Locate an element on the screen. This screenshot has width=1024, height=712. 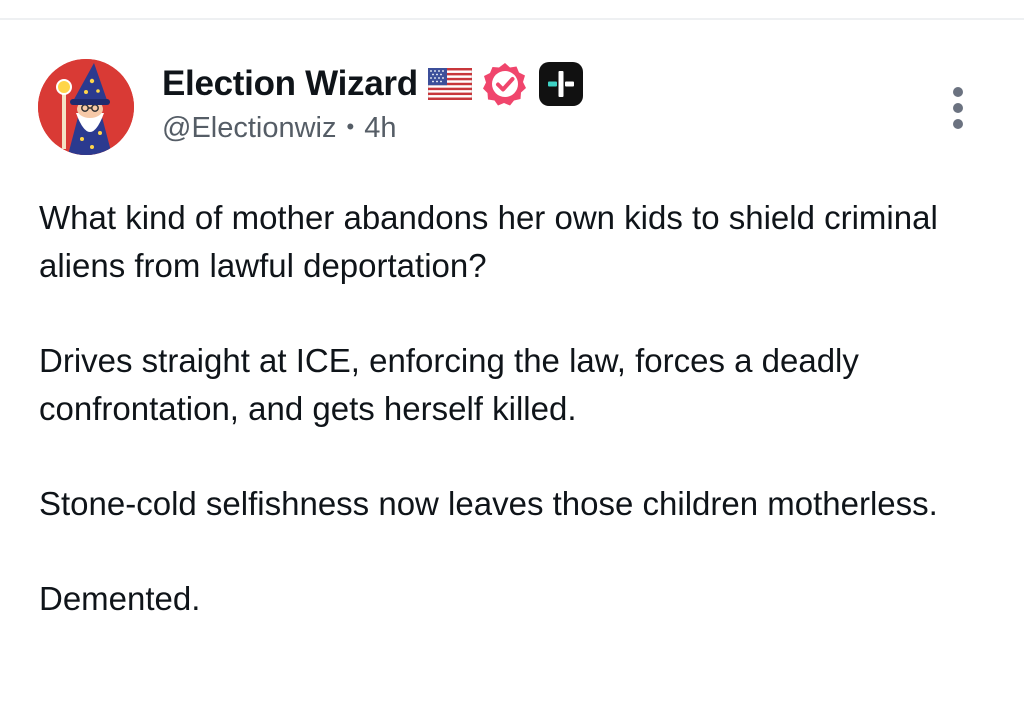
more-vertical-icon is located at coordinates (958, 108).